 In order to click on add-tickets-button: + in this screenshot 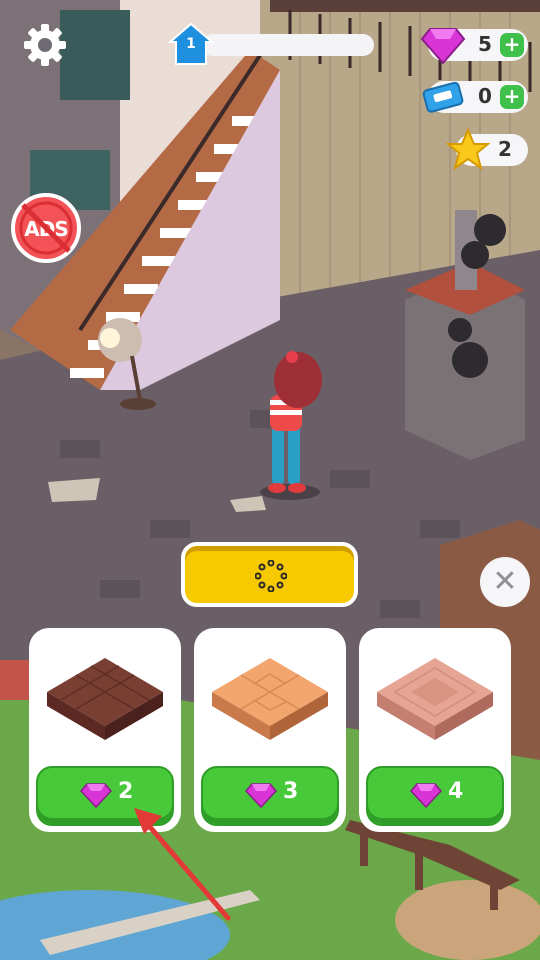, I will do `click(512, 97)`.